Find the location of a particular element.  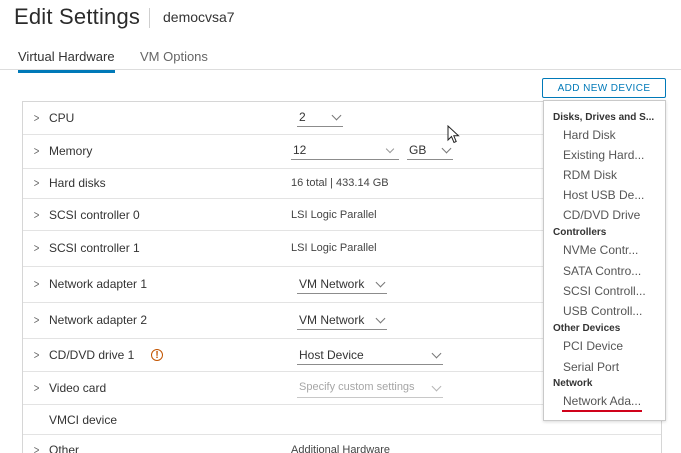

net1-label: Network adapter 1 is located at coordinates (98, 284).